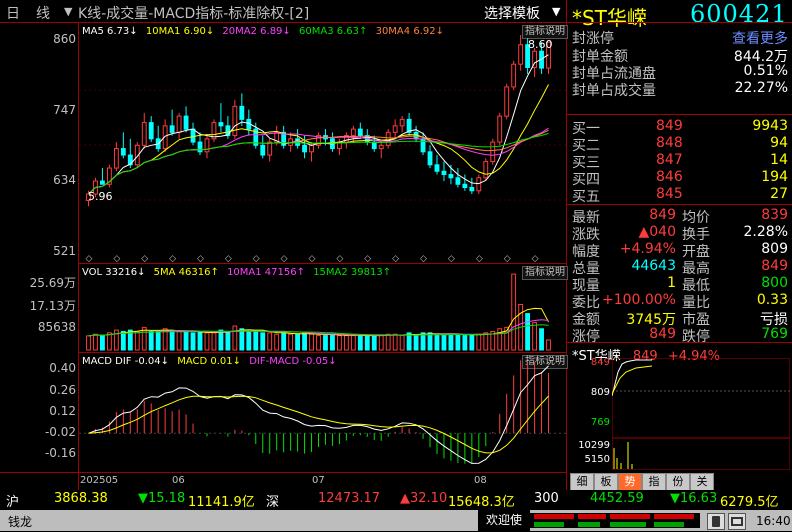  What do you see at coordinates (702, 482) in the screenshot?
I see `side-tab: 关` at bounding box center [702, 482].